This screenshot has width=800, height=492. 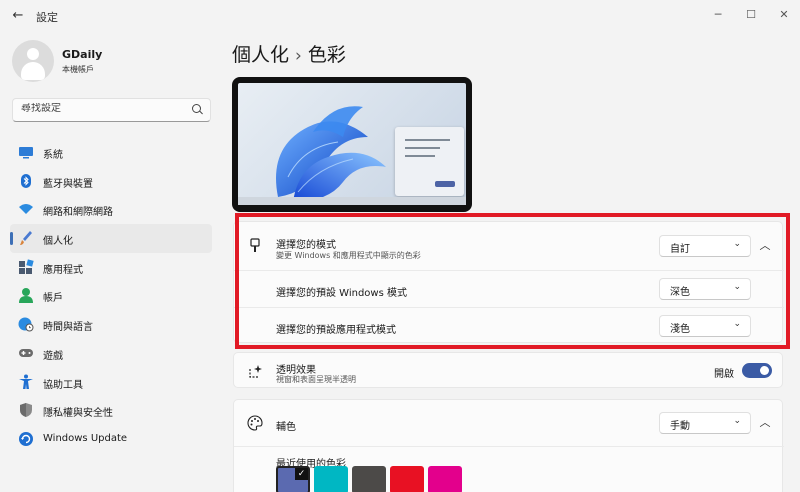 What do you see at coordinates (26, 352) in the screenshot?
I see `gamepad-icon` at bounding box center [26, 352].